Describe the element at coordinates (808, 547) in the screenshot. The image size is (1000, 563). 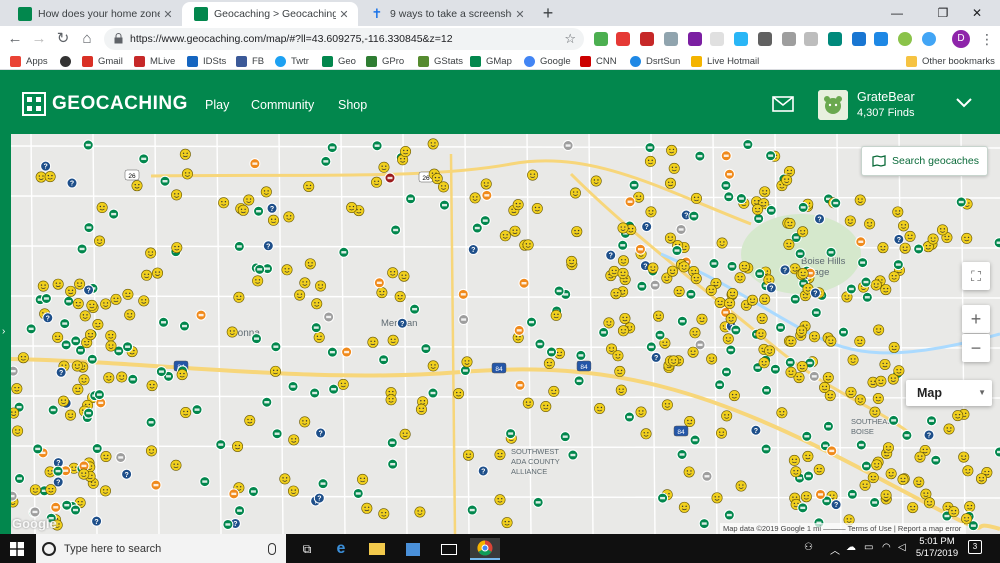
I see `people-icon: ⚇` at that location.